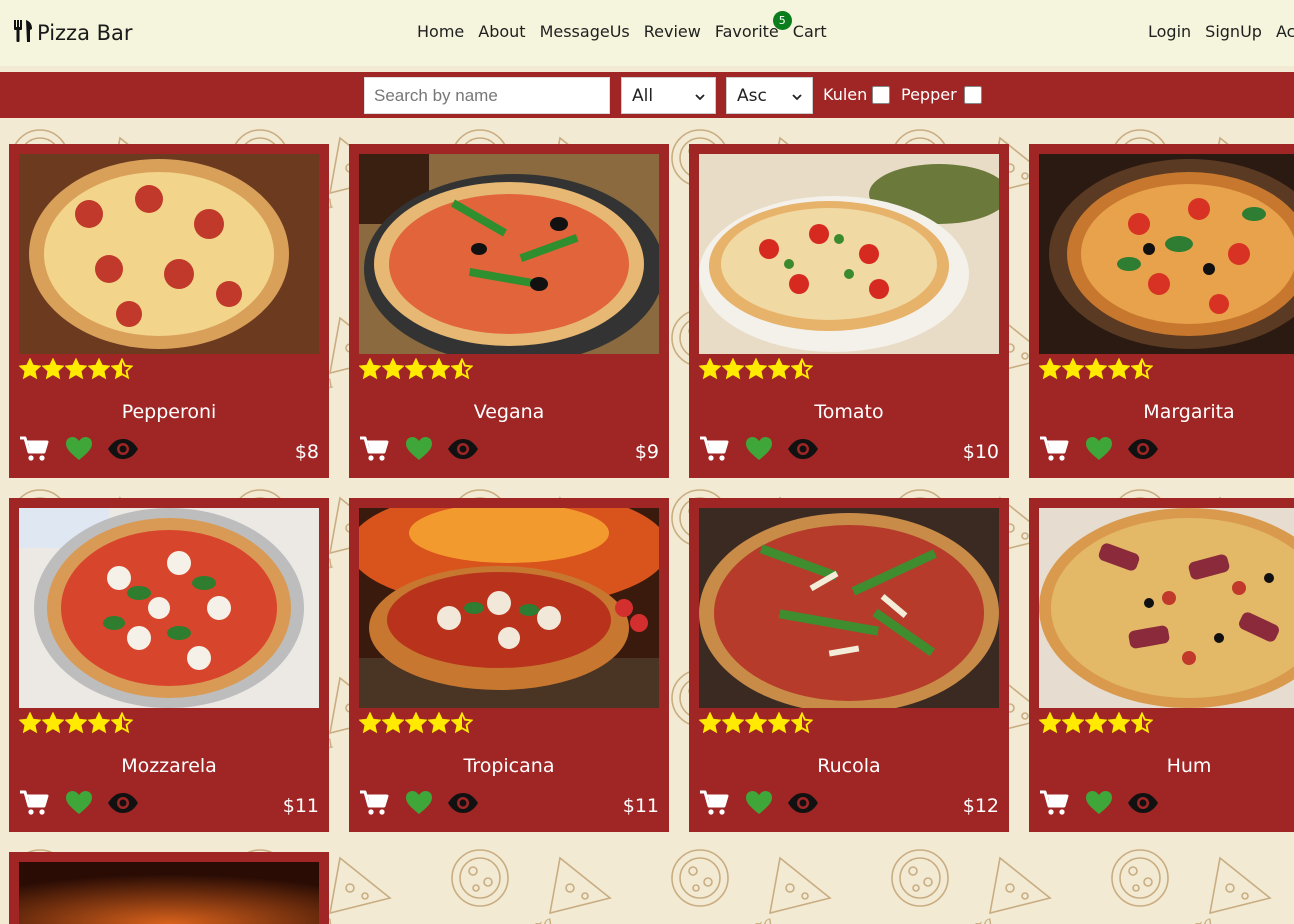 This screenshot has width=1294, height=924. I want to click on product-price: $9, so click(646, 452).